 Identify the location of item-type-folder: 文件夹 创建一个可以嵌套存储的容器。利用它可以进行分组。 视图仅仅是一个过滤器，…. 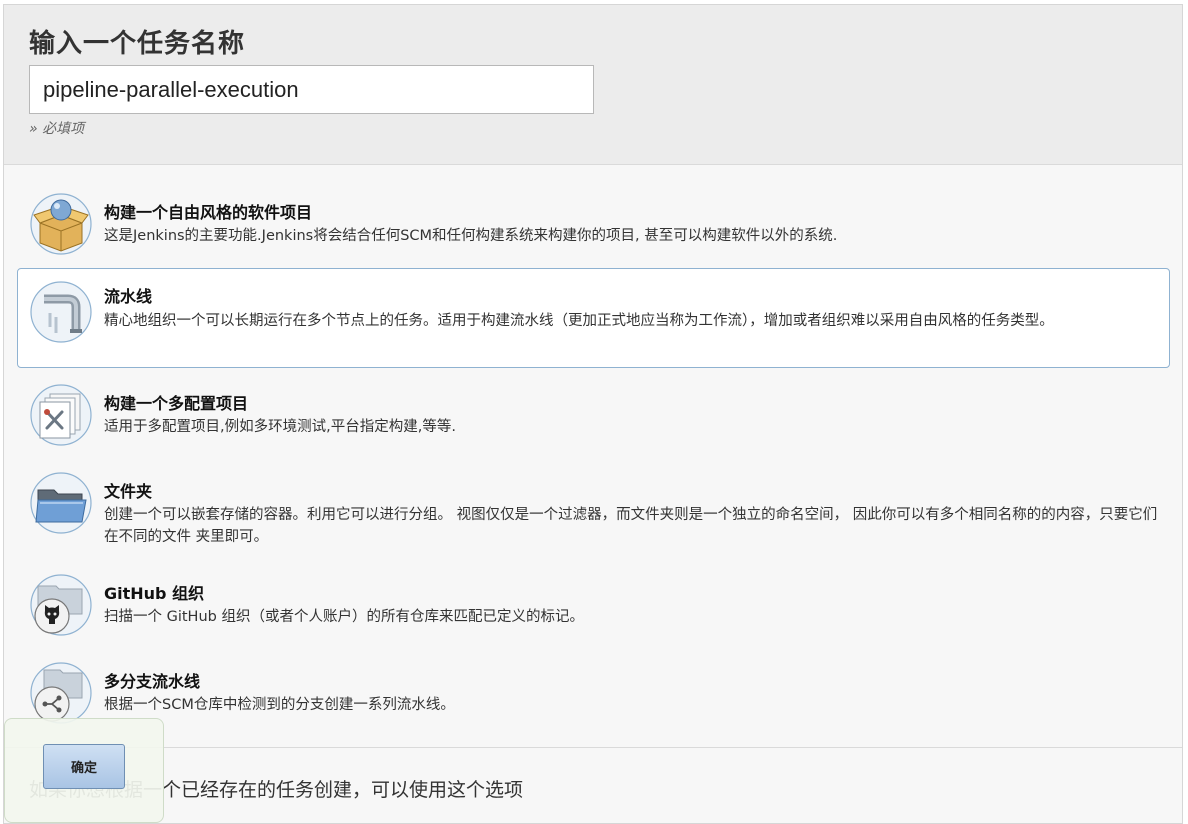
(593, 511).